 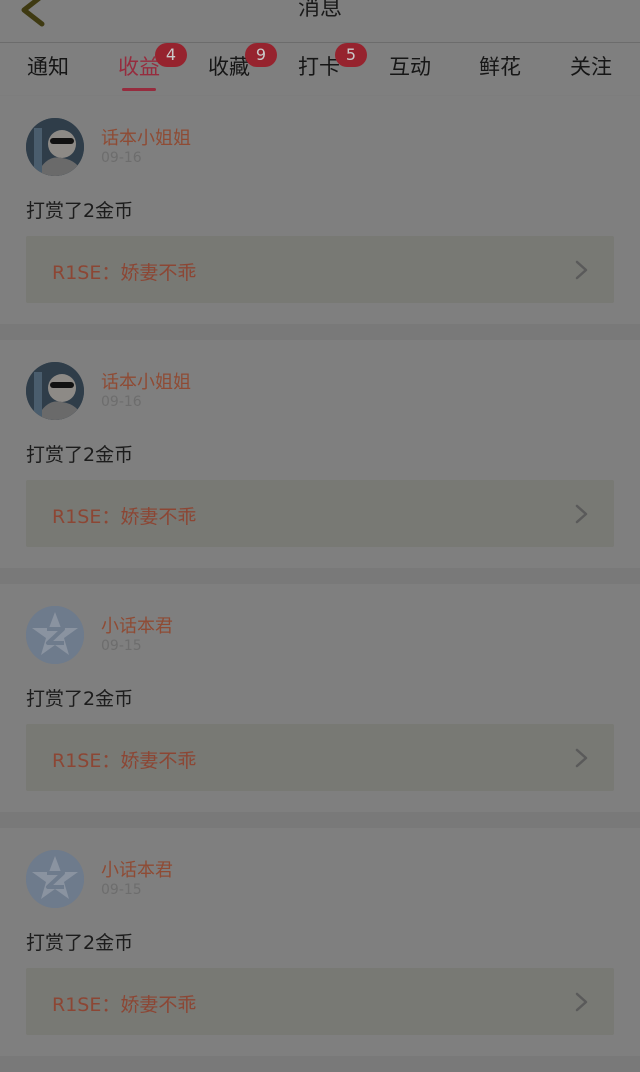 I want to click on tab-interaction: 互动, so click(x=410, y=71).